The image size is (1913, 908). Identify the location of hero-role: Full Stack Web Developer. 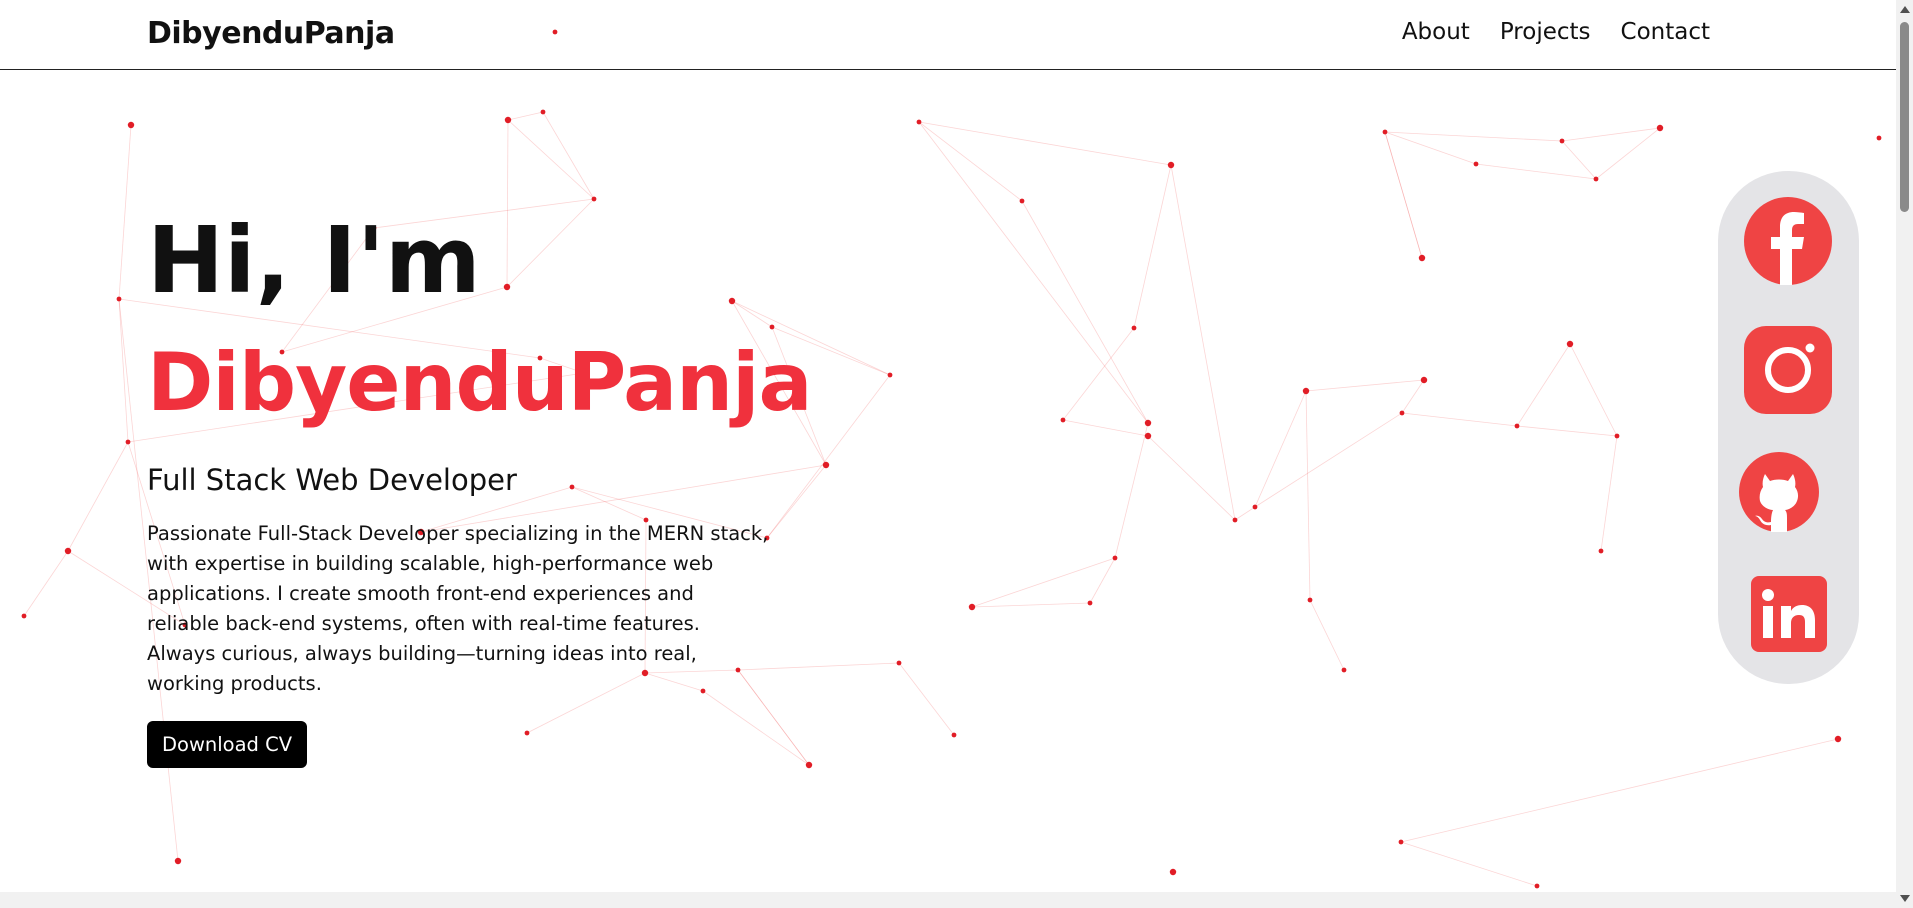
(332, 480).